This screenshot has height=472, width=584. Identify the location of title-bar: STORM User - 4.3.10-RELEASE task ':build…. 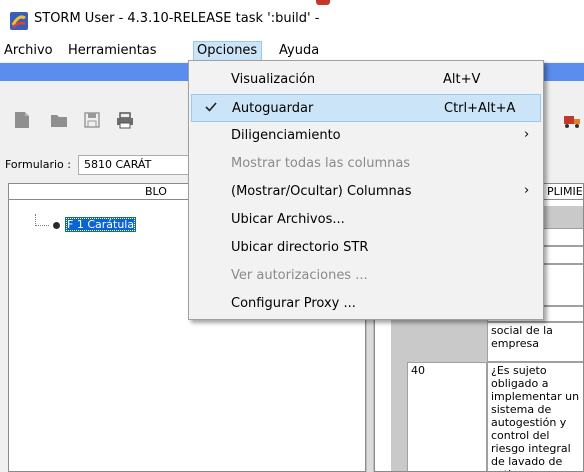
(292, 20).